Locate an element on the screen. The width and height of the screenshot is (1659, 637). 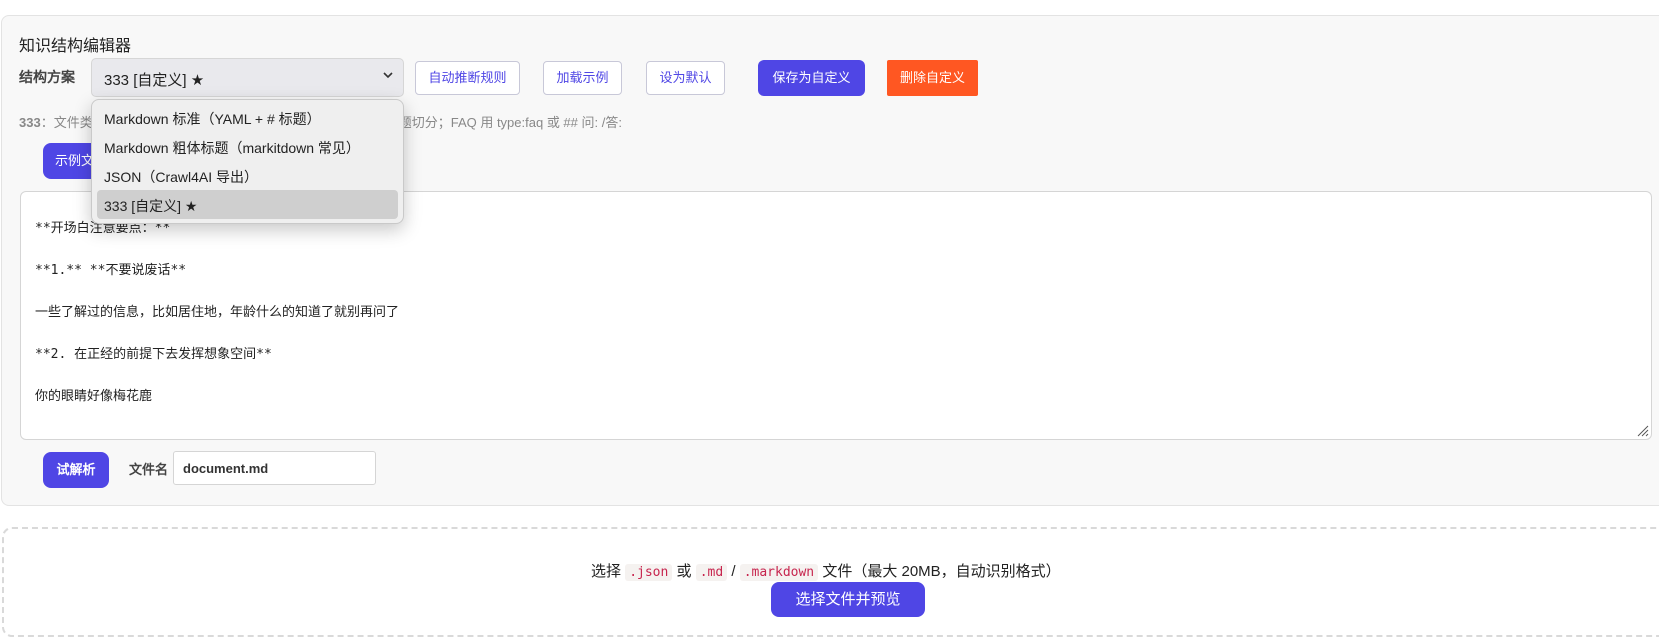
scheme-select: 333 [自定义] ★ is located at coordinates (247, 77).